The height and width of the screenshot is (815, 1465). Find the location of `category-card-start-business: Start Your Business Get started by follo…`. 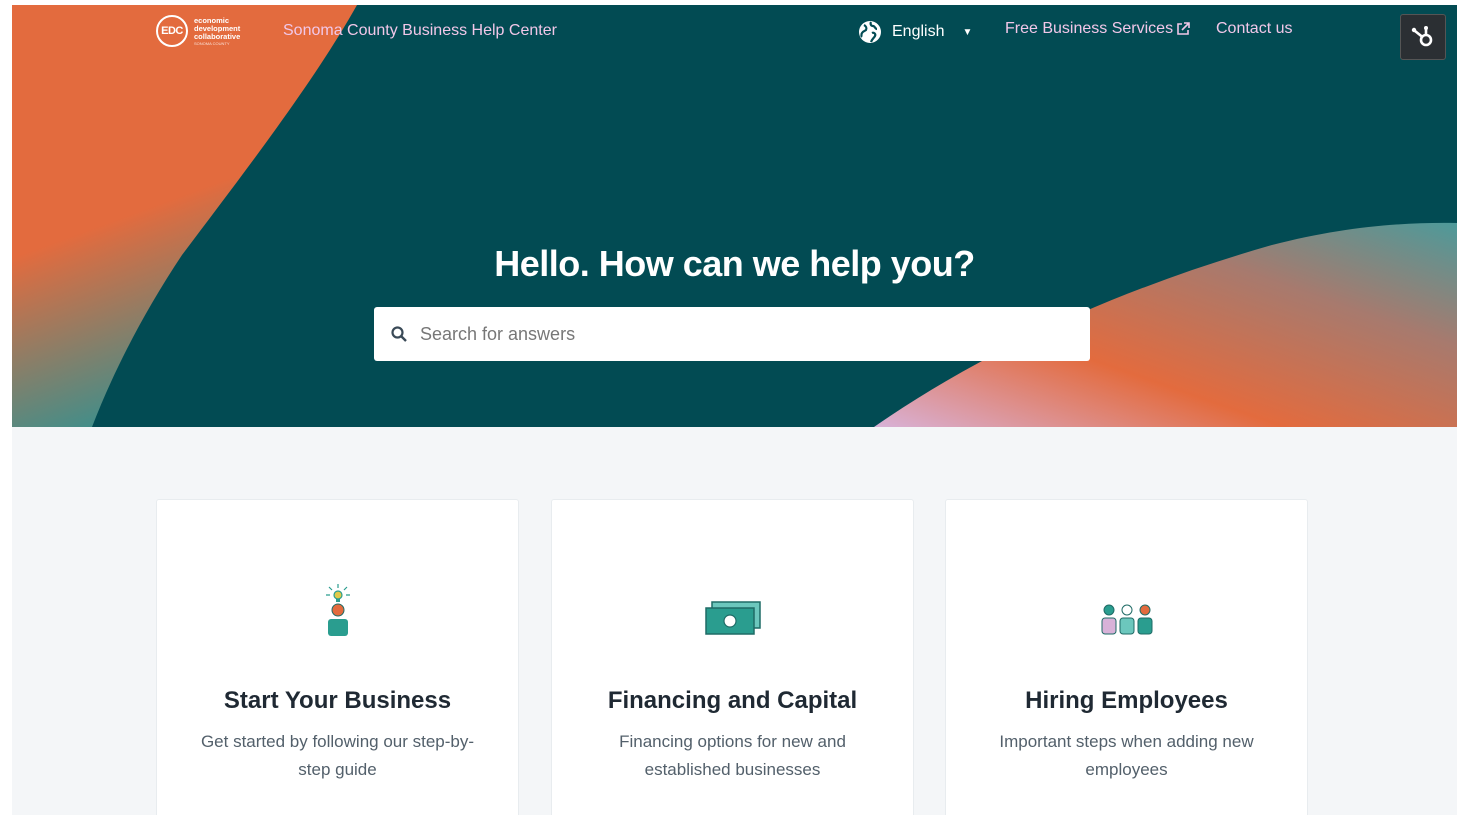

category-card-start-business: Start Your Business Get started by follo… is located at coordinates (337, 657).